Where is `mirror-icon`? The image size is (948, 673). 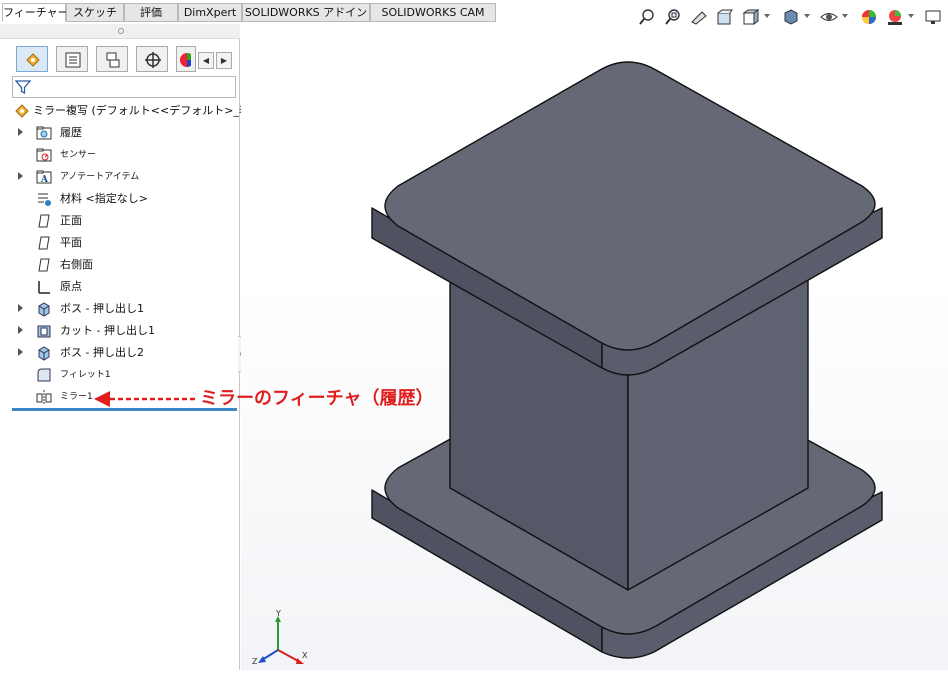
mirror-icon is located at coordinates (44, 397).